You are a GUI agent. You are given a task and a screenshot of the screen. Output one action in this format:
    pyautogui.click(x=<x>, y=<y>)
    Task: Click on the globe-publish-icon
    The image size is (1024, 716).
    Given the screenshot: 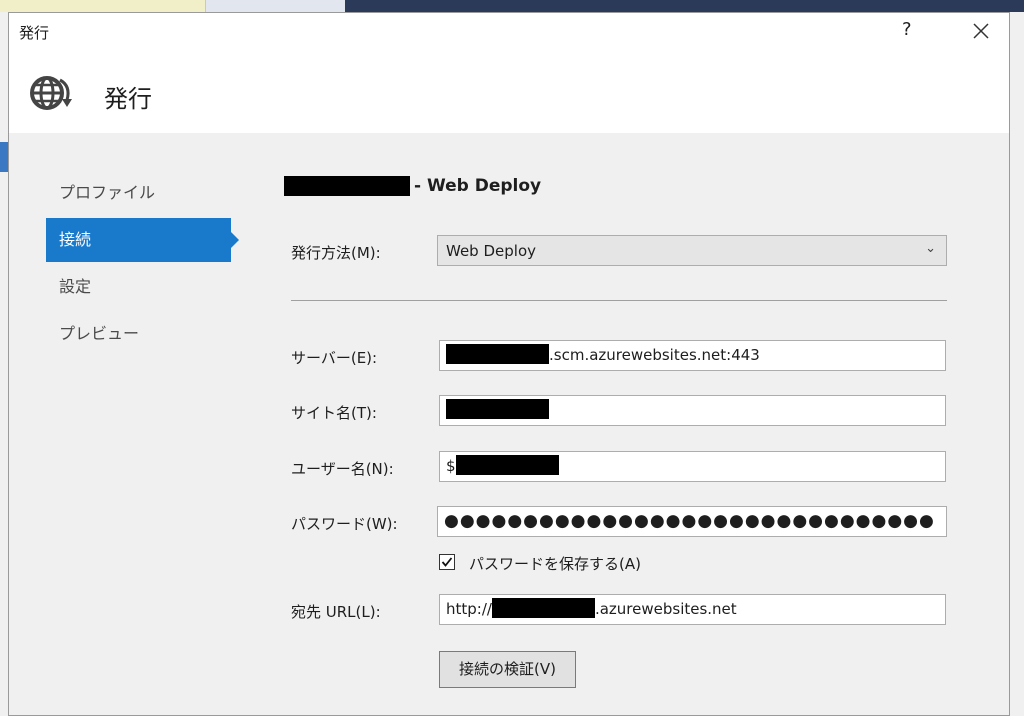 What is the action you would take?
    pyautogui.click(x=51, y=93)
    